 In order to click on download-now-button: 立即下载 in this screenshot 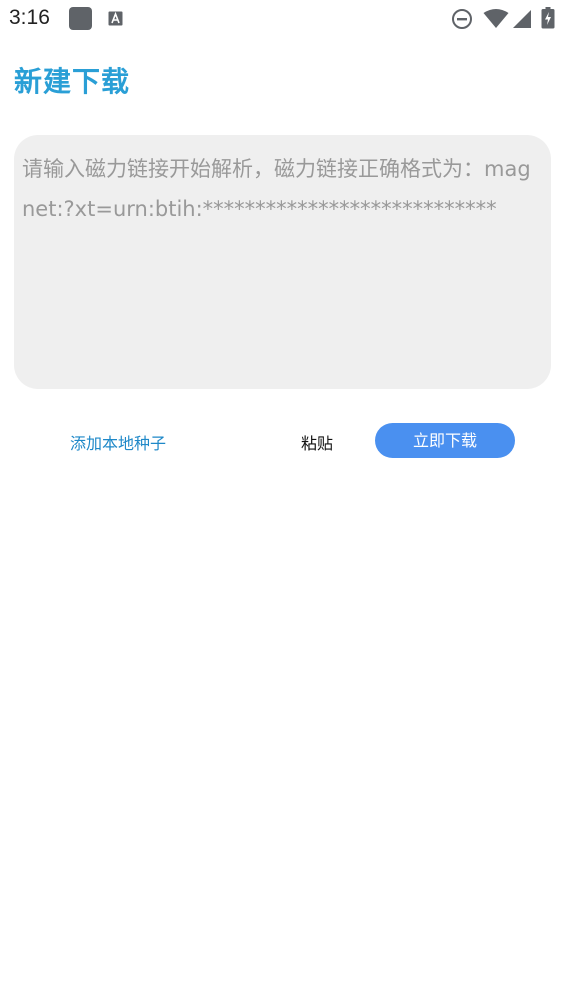, I will do `click(445, 440)`.